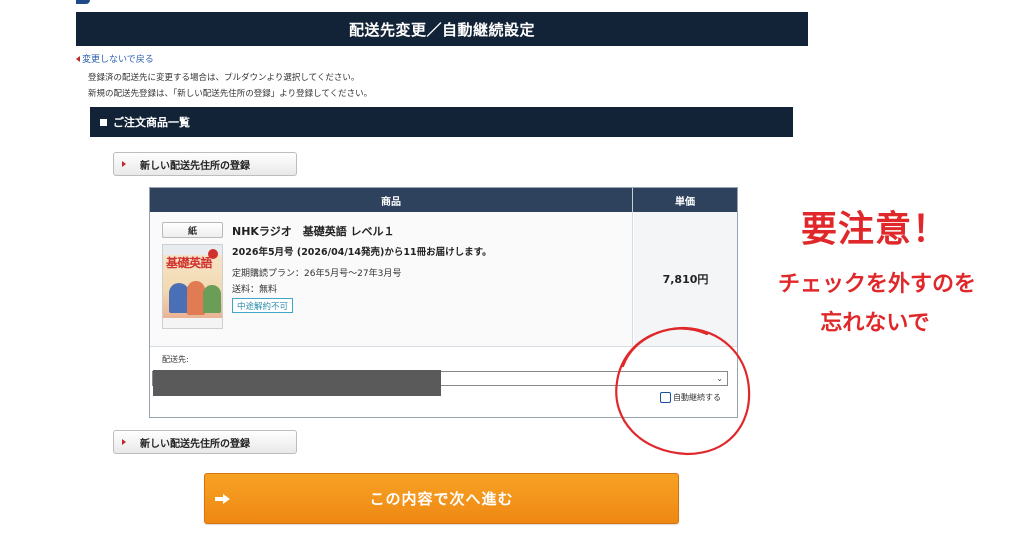  I want to click on delivery-info: 2026年5月号 (2026/04/14発売)から11冊お届けします。, so click(362, 252).